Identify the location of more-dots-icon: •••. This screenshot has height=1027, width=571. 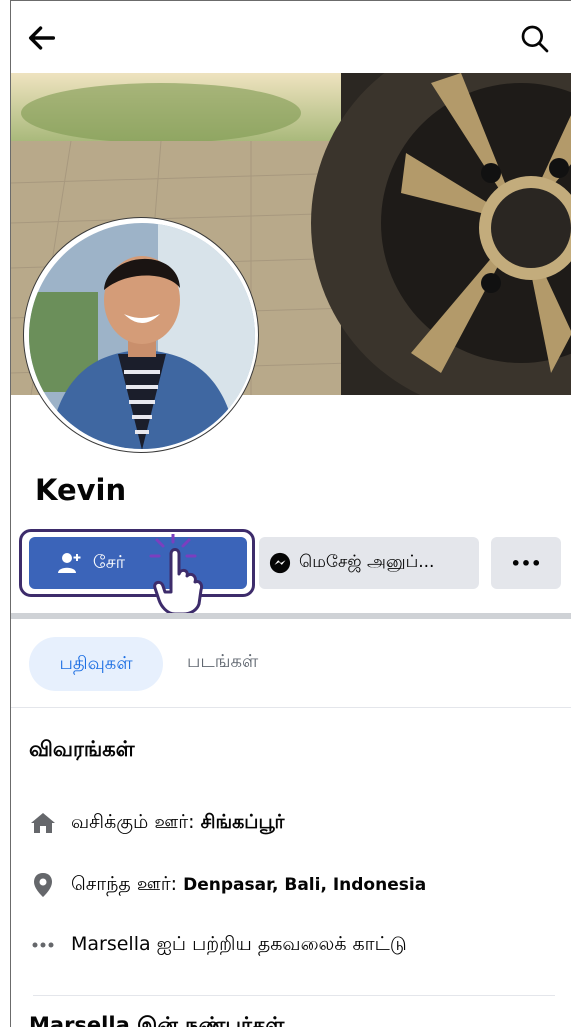
(526, 563).